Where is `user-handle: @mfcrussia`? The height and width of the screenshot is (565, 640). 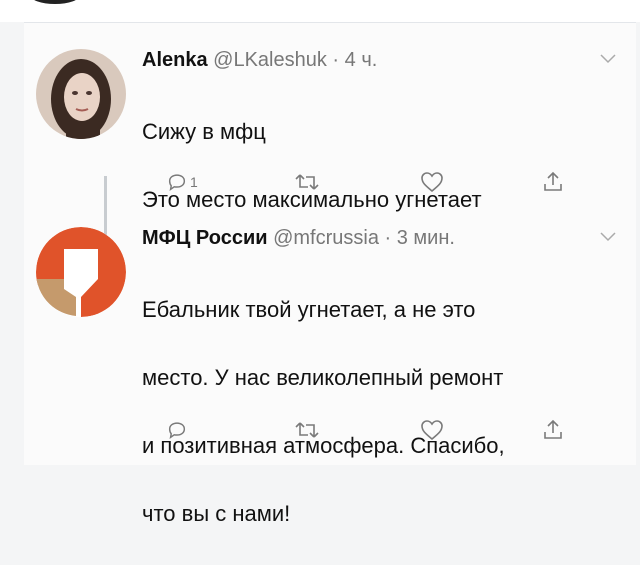
user-handle: @mfcrussia is located at coordinates (326, 238).